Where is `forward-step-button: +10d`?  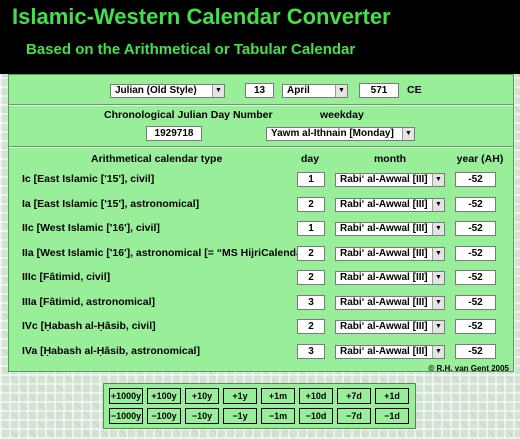 forward-step-button: +10d is located at coordinates (316, 396).